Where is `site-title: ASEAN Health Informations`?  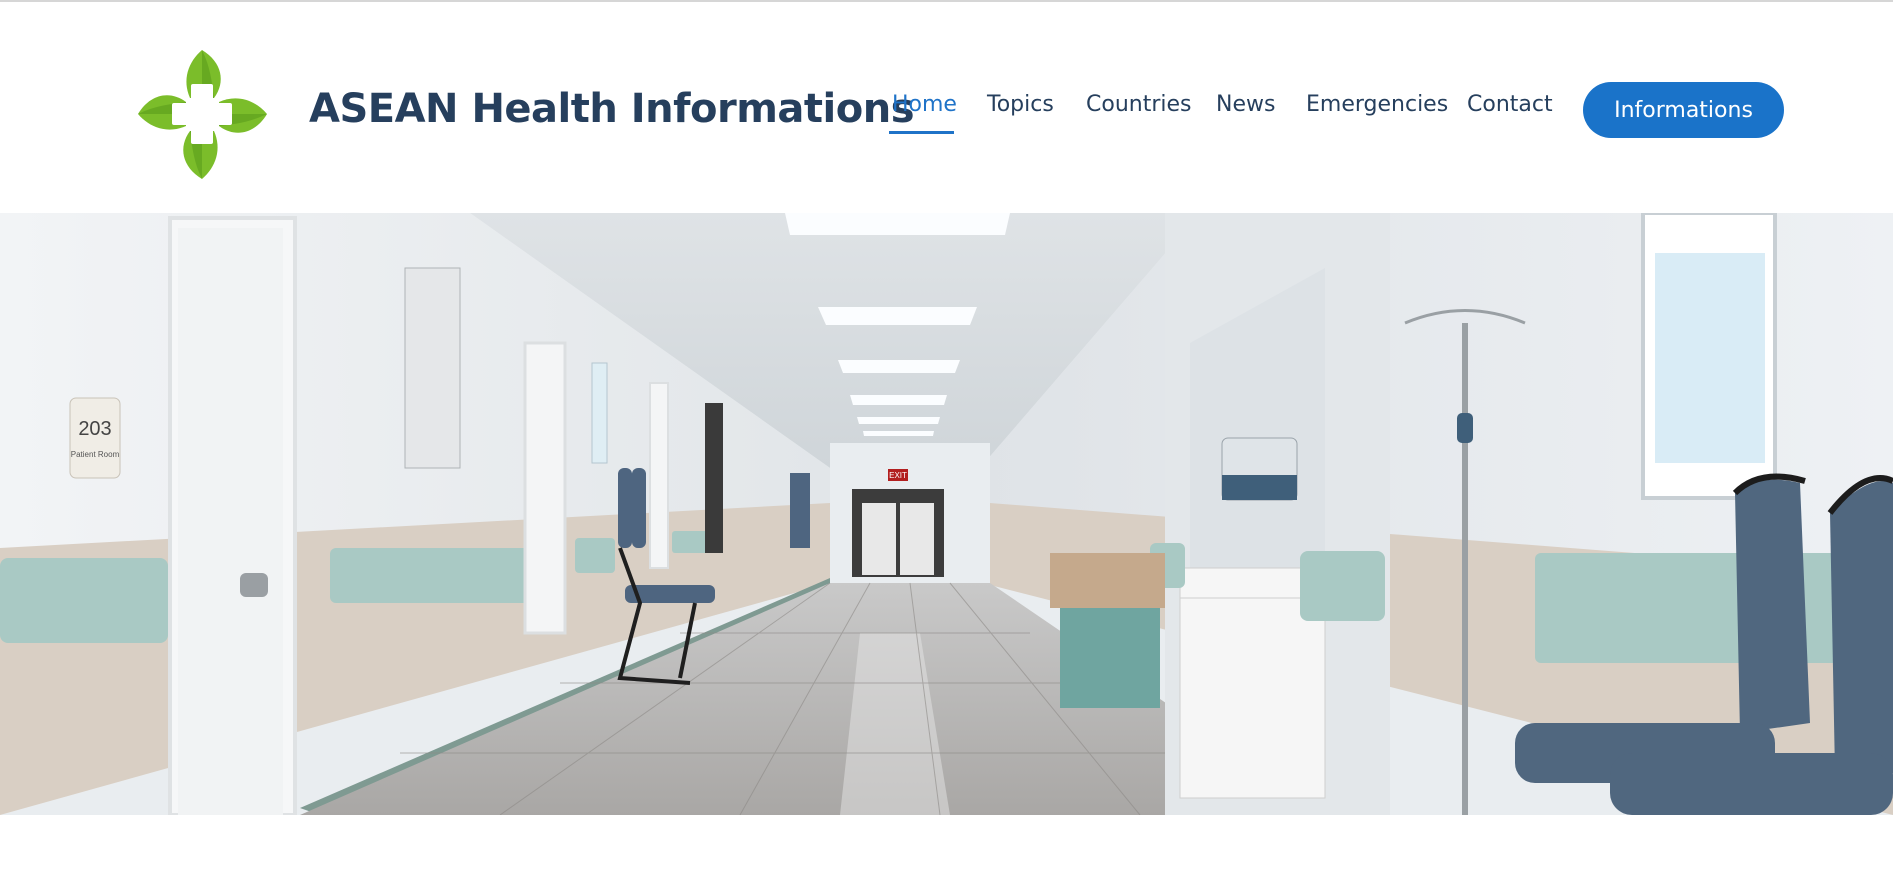 site-title: ASEAN Health Informations is located at coordinates (612, 109).